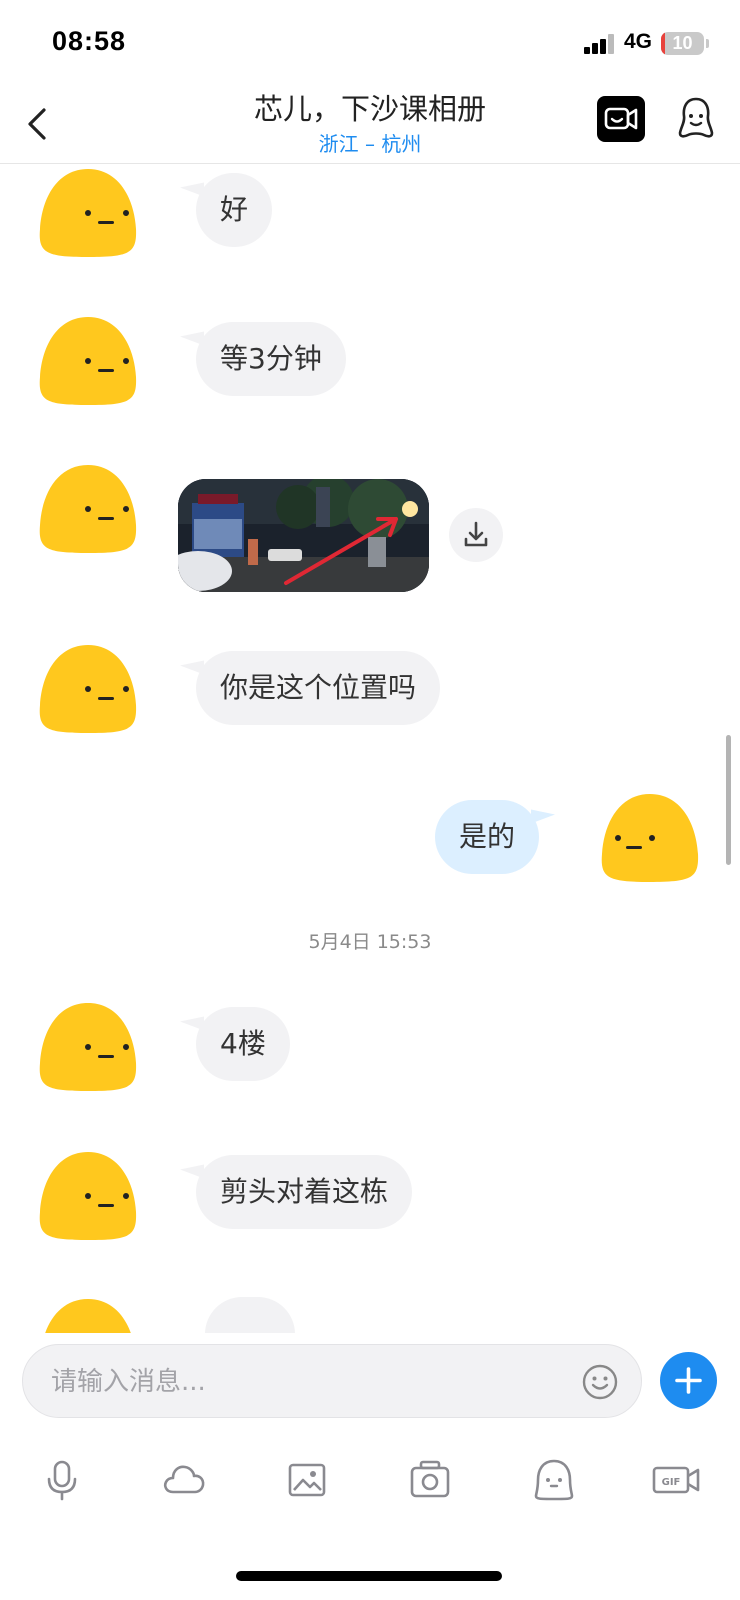 This screenshot has width=740, height=1600. I want to click on add-button, so click(688, 1380).